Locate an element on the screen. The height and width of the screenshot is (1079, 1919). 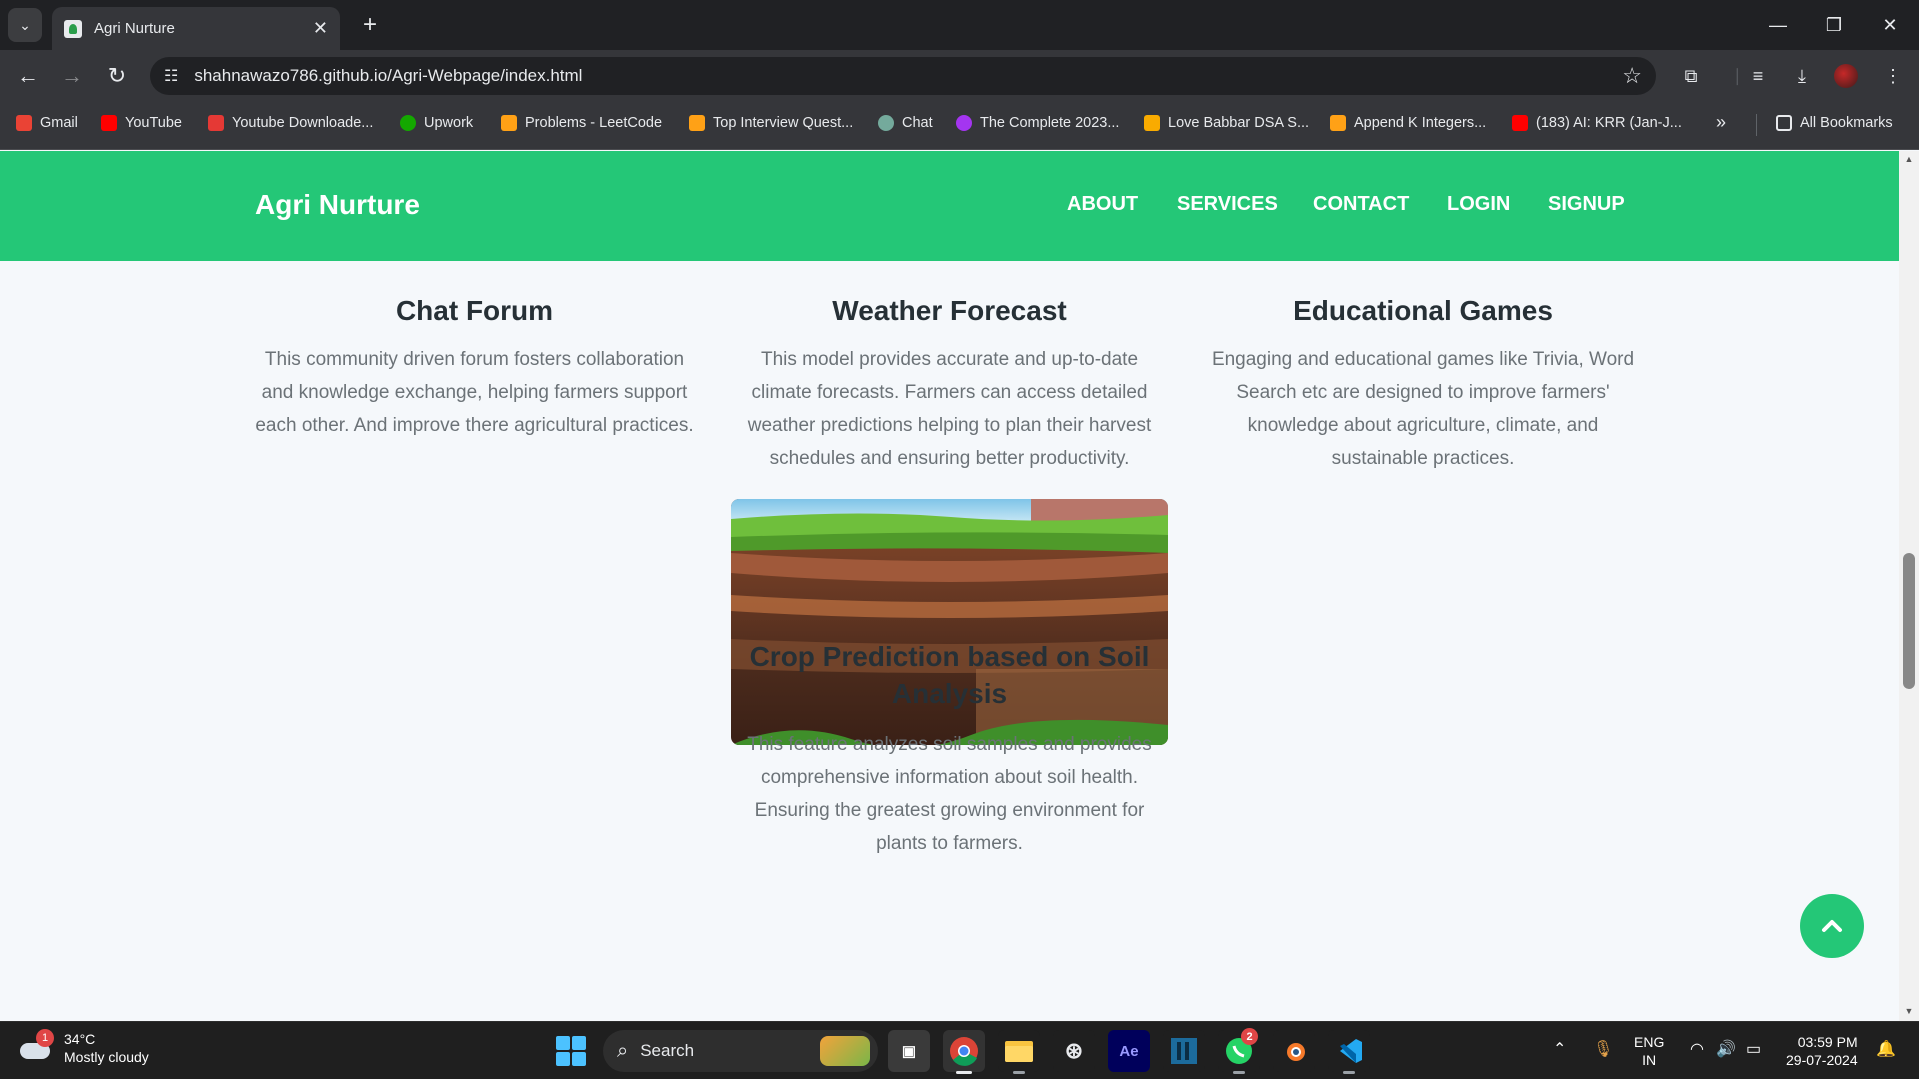
scroll-up-arrow-icon: ▲ is located at coordinates (1909, 160).